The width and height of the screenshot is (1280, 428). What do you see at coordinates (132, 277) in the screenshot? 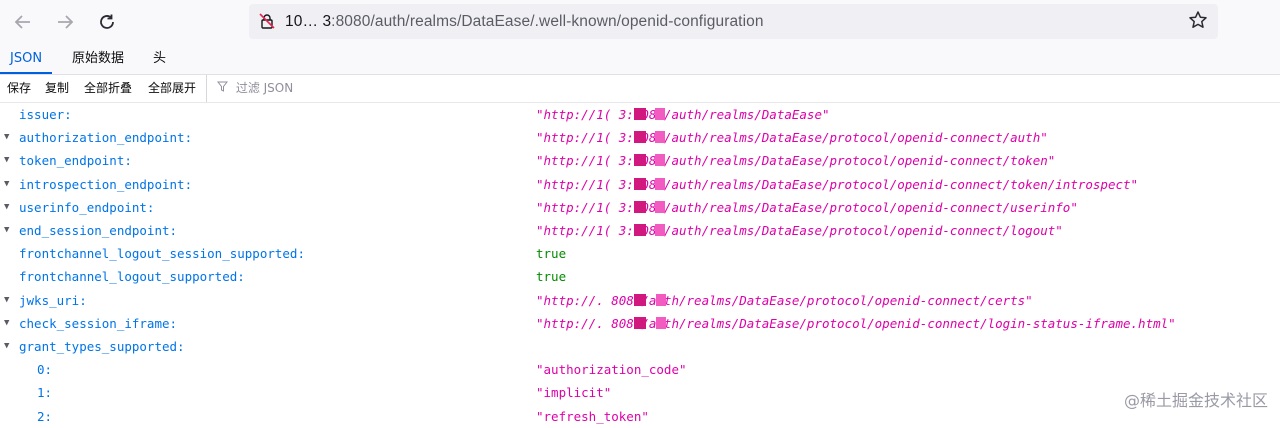
I see `json-key: frontchannel_logout_supported:` at bounding box center [132, 277].